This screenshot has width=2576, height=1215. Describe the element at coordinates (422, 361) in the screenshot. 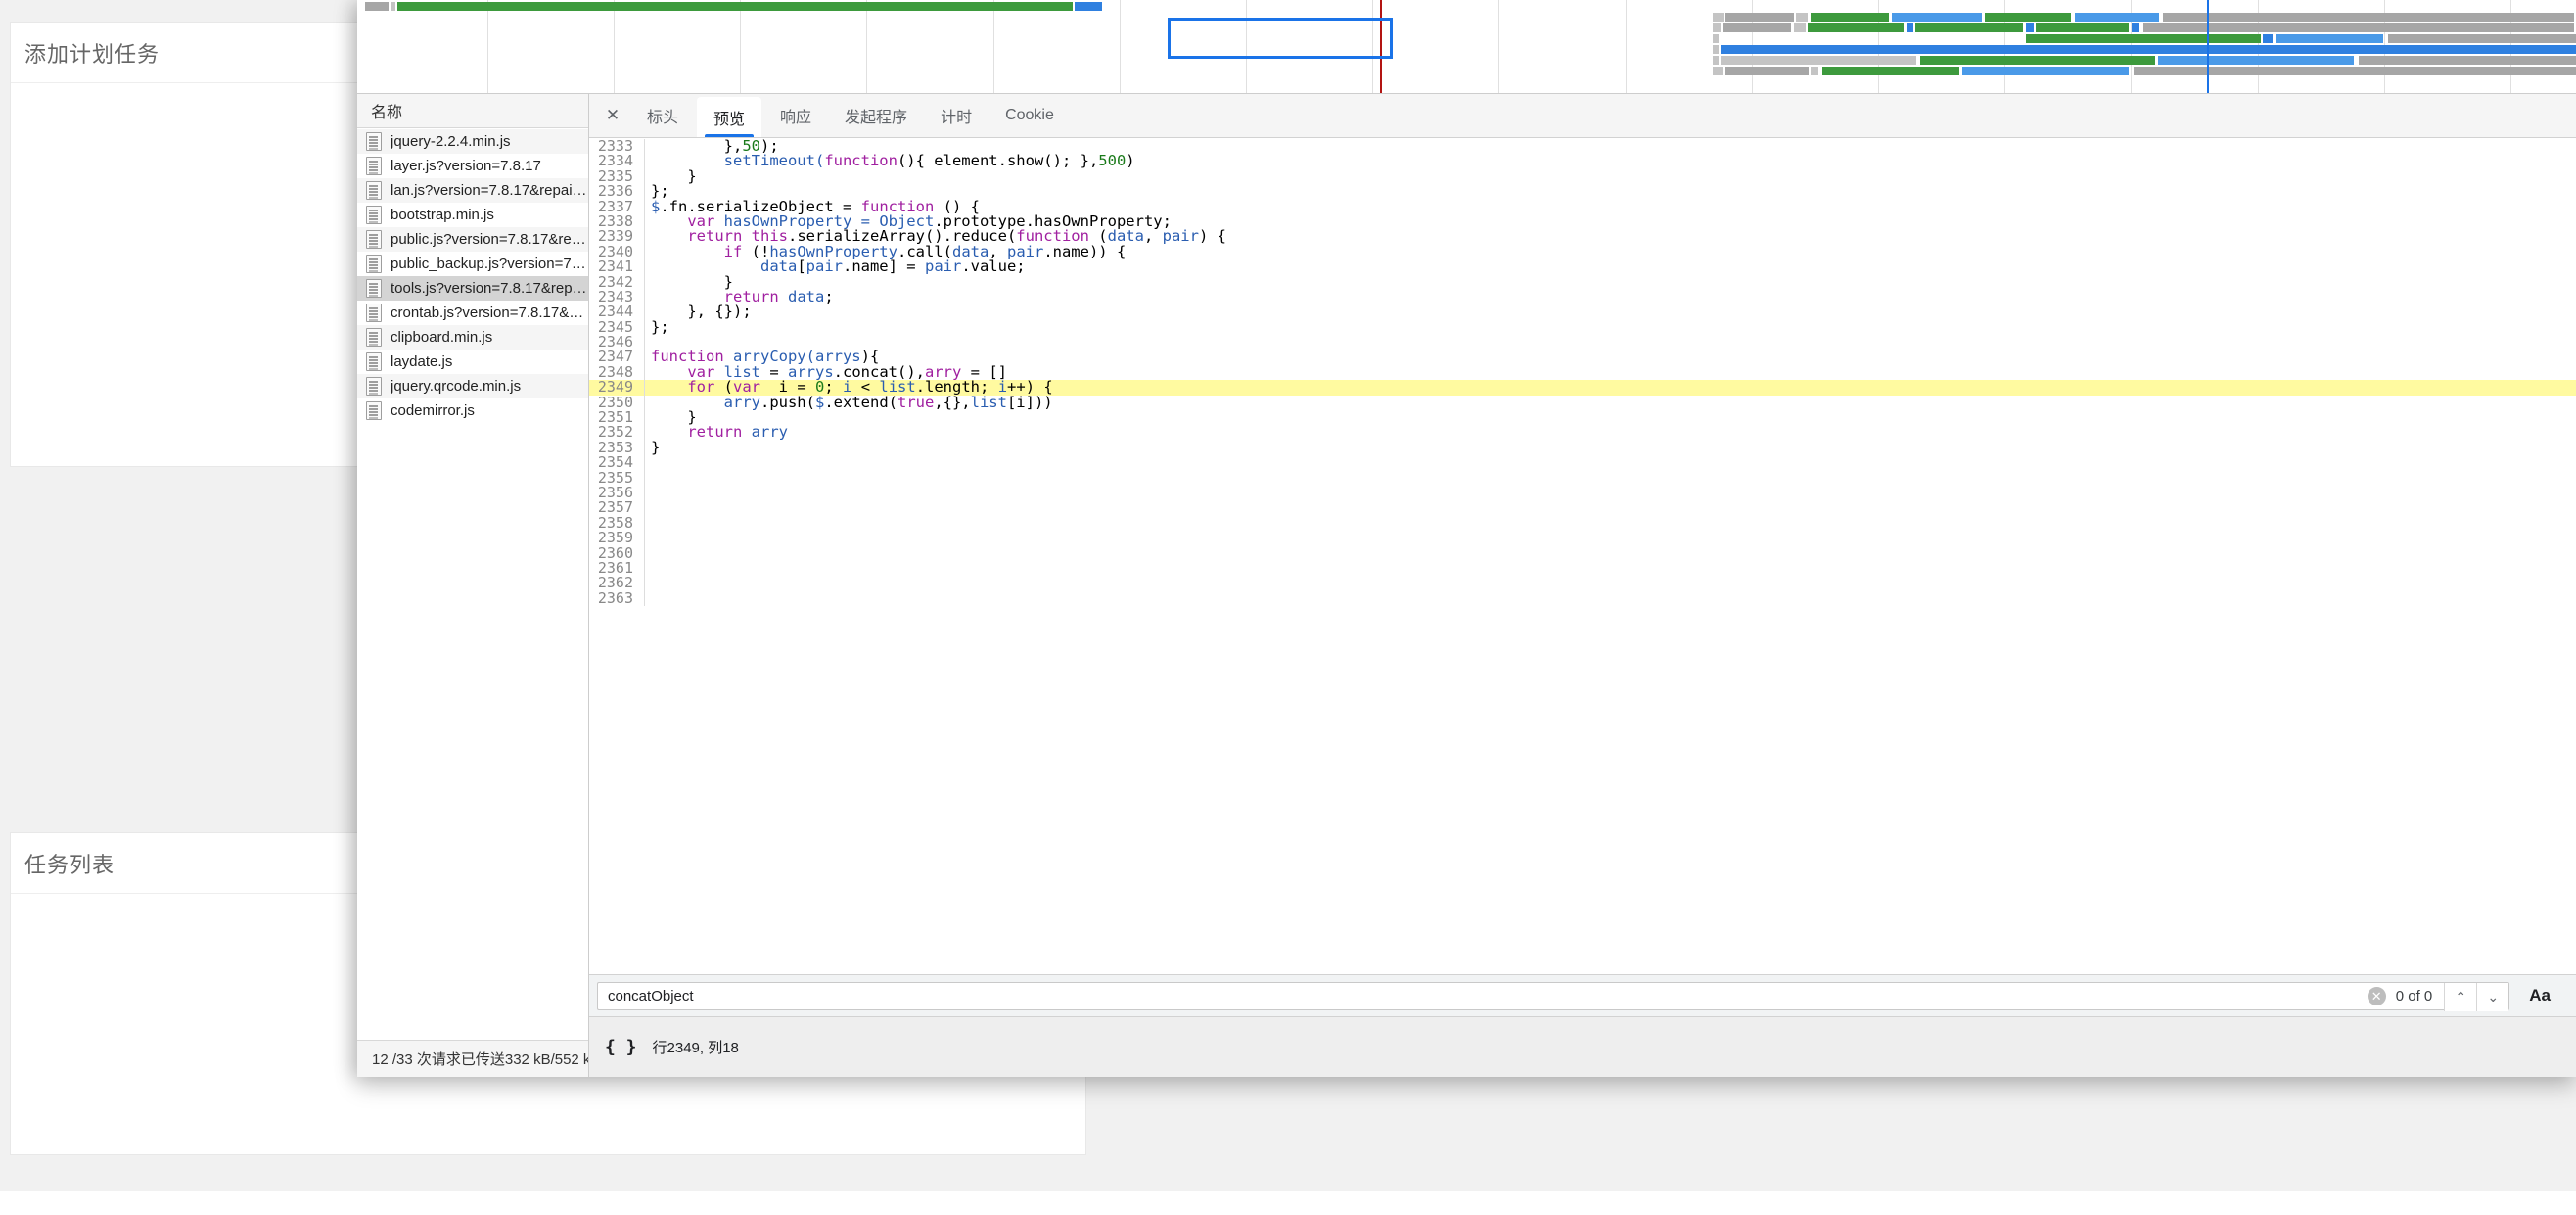

I see `request-name: laydate.js` at that location.